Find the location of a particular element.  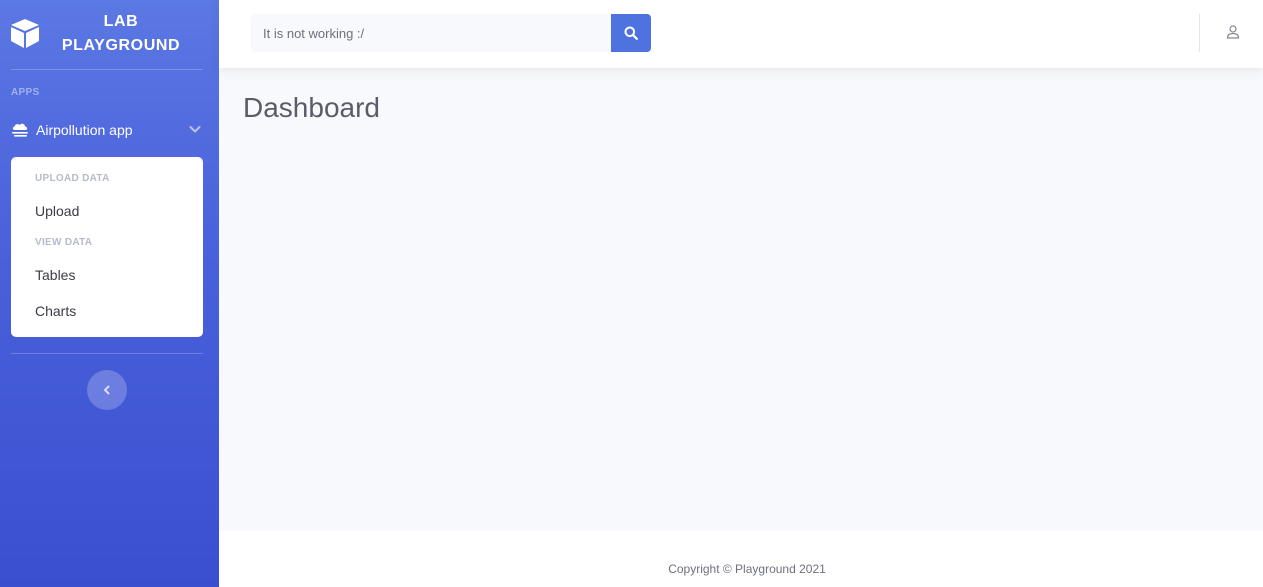

user-icon is located at coordinates (1233, 32).